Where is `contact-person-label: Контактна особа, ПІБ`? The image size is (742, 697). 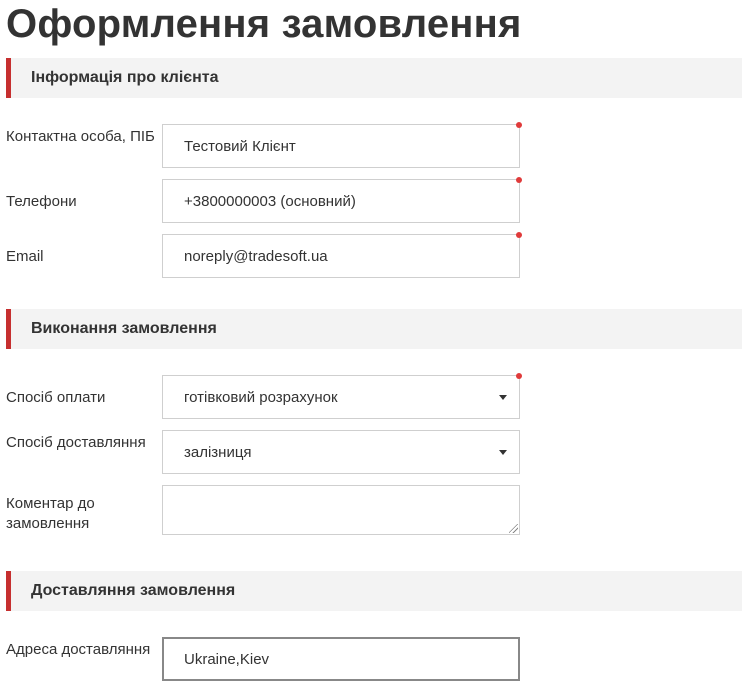 contact-person-label: Контактна особа, ПІБ is located at coordinates (80, 136).